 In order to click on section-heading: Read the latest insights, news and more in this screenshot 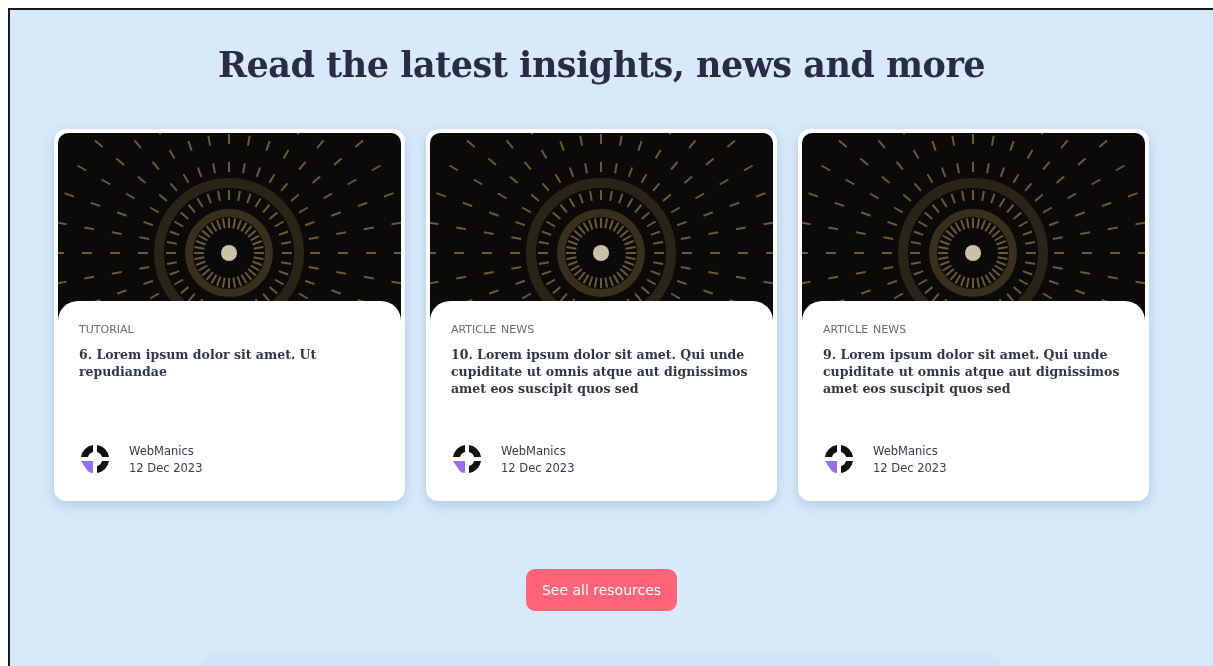, I will do `click(601, 64)`.